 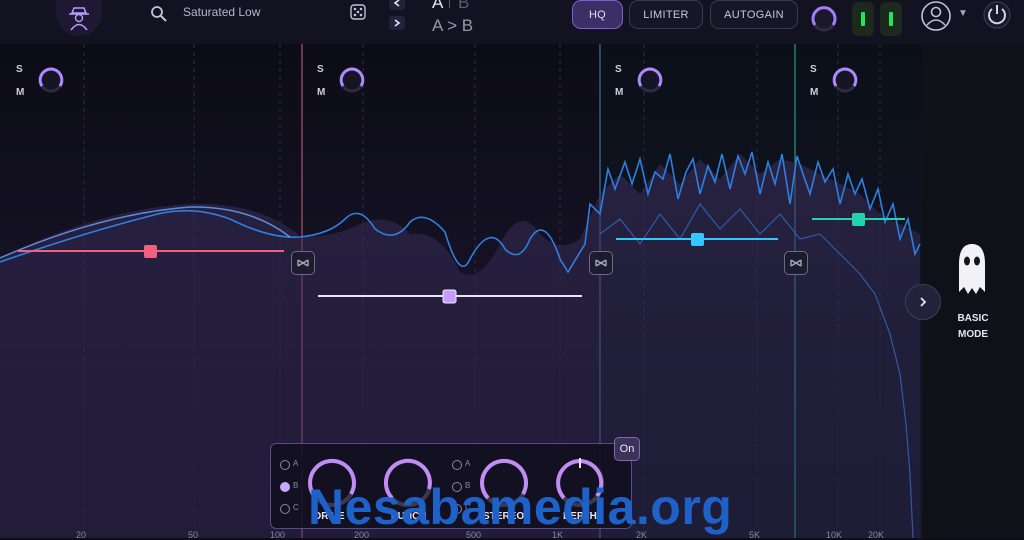 What do you see at coordinates (863, 19) in the screenshot?
I see `output-meter-left` at bounding box center [863, 19].